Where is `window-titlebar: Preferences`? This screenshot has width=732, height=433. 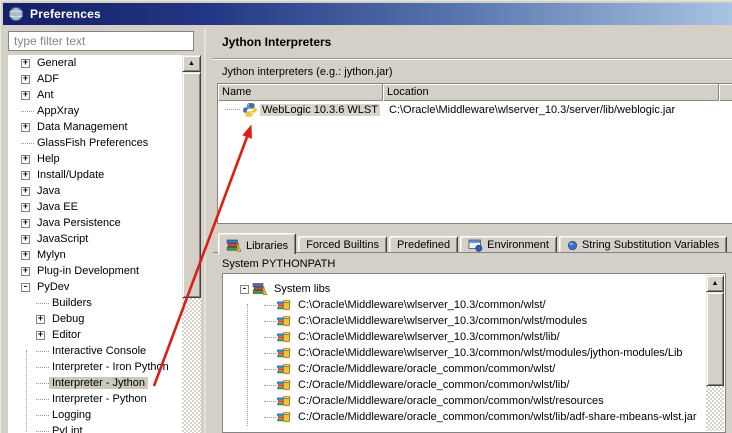
window-titlebar: Preferences is located at coordinates (367, 14).